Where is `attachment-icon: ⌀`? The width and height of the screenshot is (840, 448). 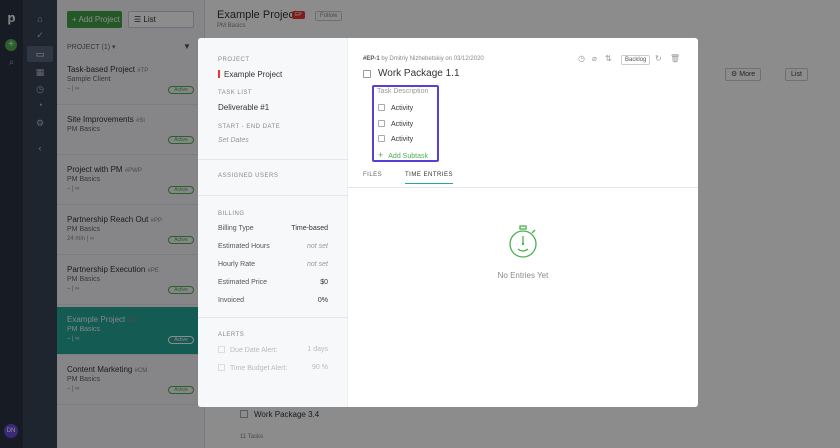
attachment-icon: ⌀ is located at coordinates (594, 58).